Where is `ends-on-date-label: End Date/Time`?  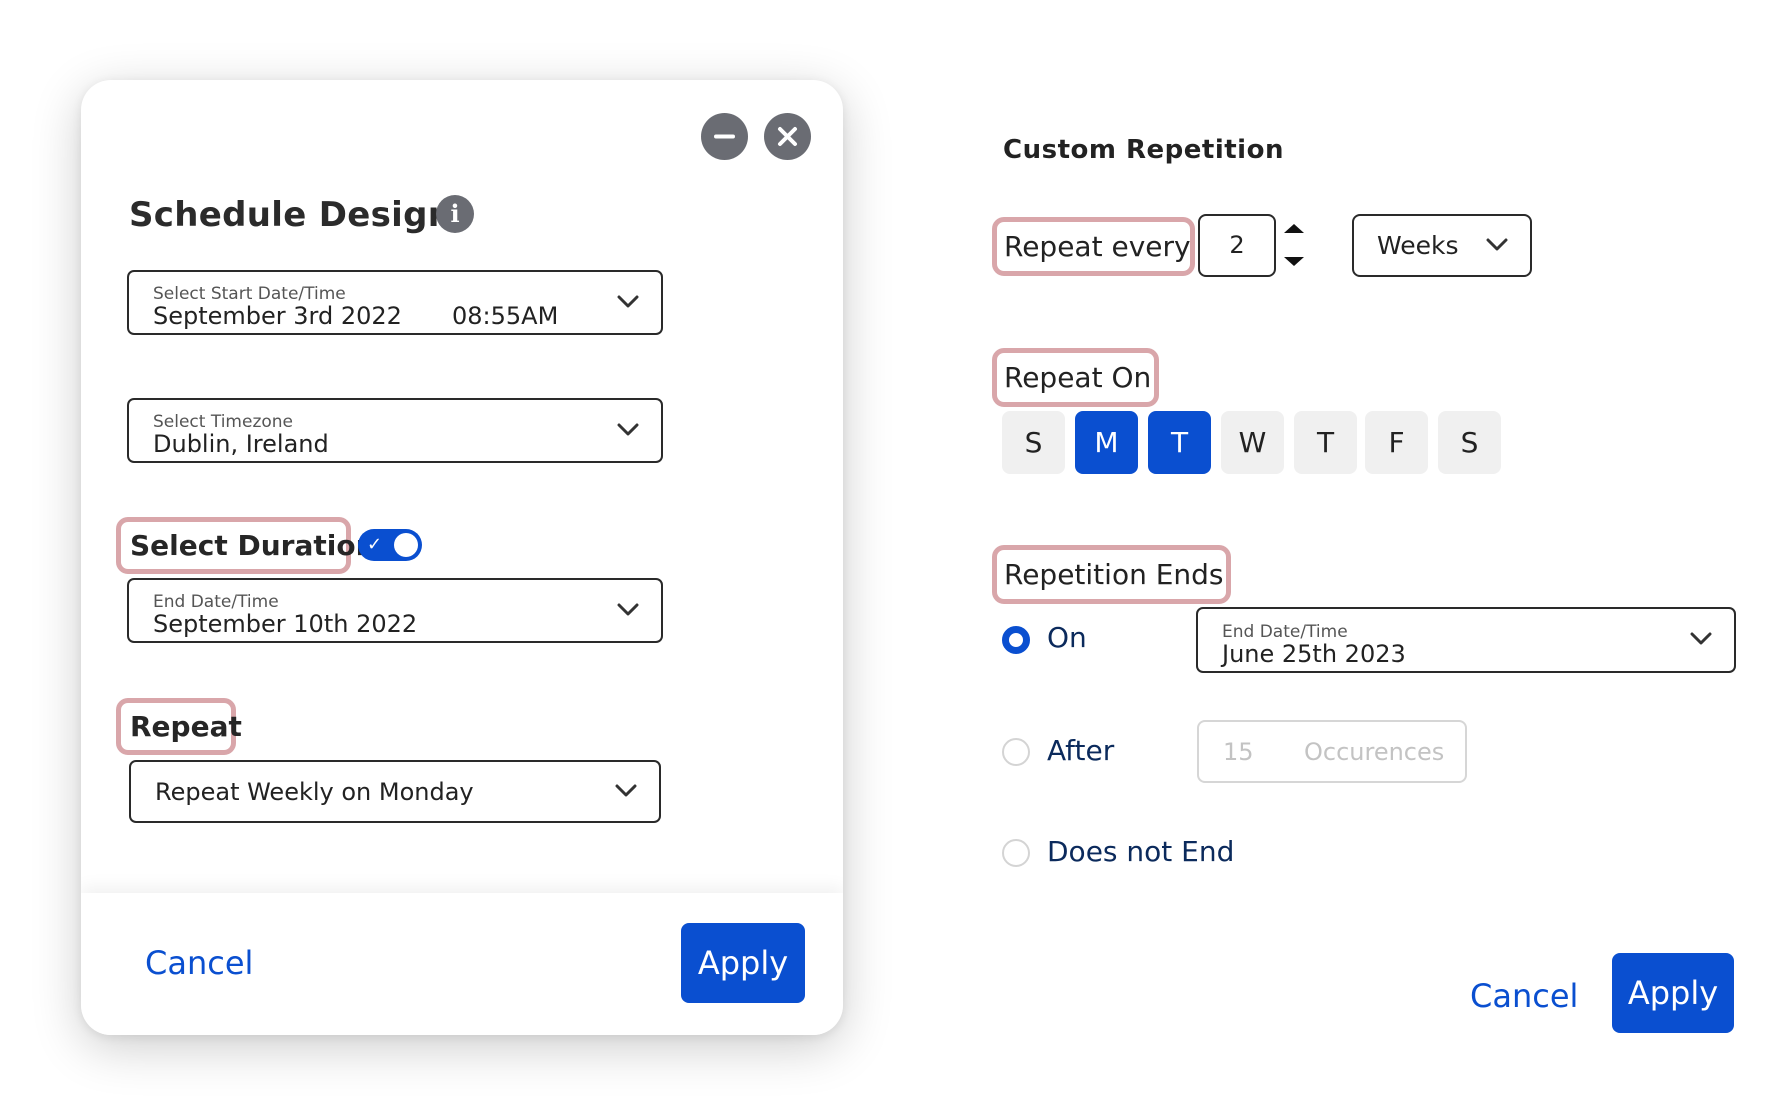 ends-on-date-label: End Date/Time is located at coordinates (1285, 632).